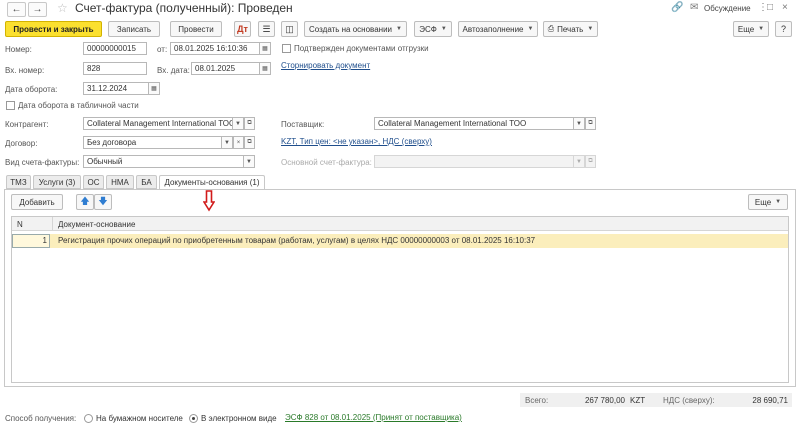  What do you see at coordinates (604, 400) in the screenshot?
I see `total-value: 267 780,00` at bounding box center [604, 400].